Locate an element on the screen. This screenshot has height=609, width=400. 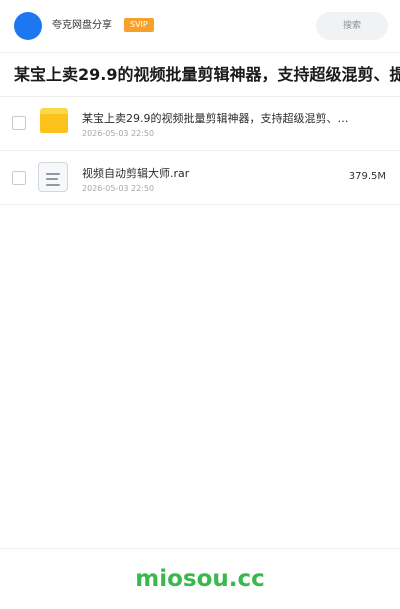
search-label: 搜索 is located at coordinates (351, 26).